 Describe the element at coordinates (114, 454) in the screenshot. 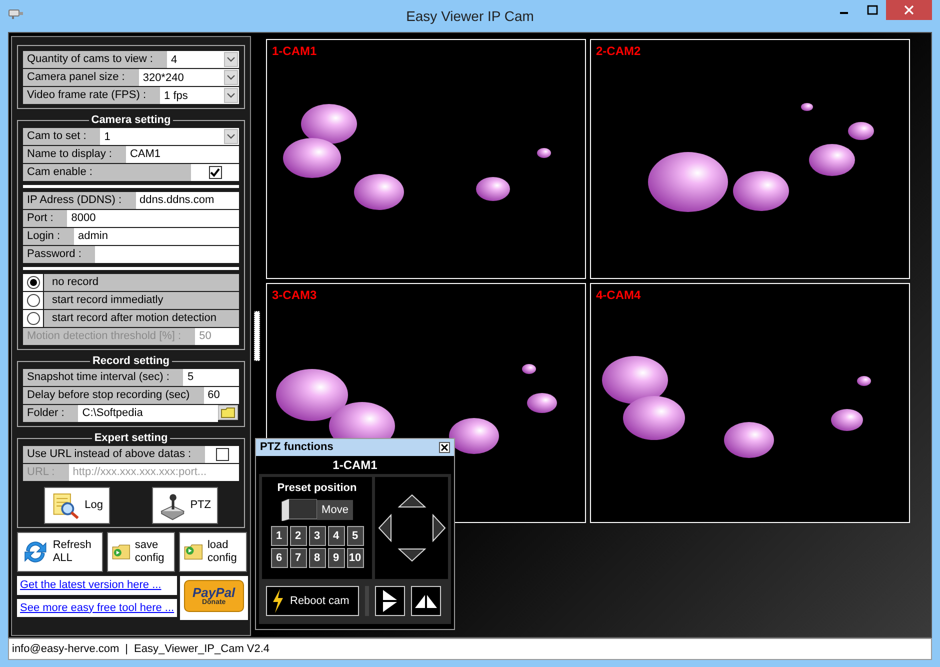

I see `field-label: Use URL instead of above datas :` at that location.